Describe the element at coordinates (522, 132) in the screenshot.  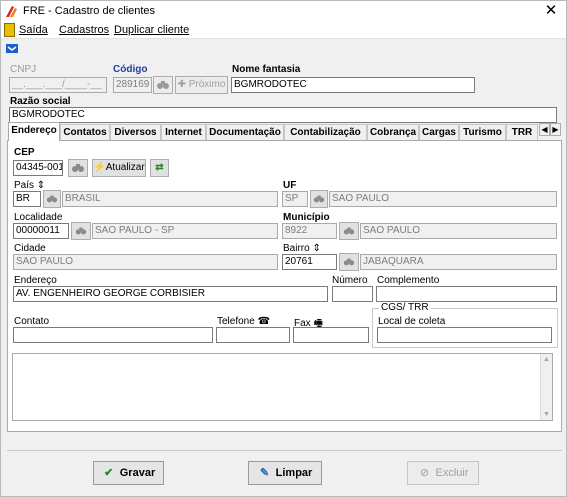
I see `tab-trr: TRR` at that location.